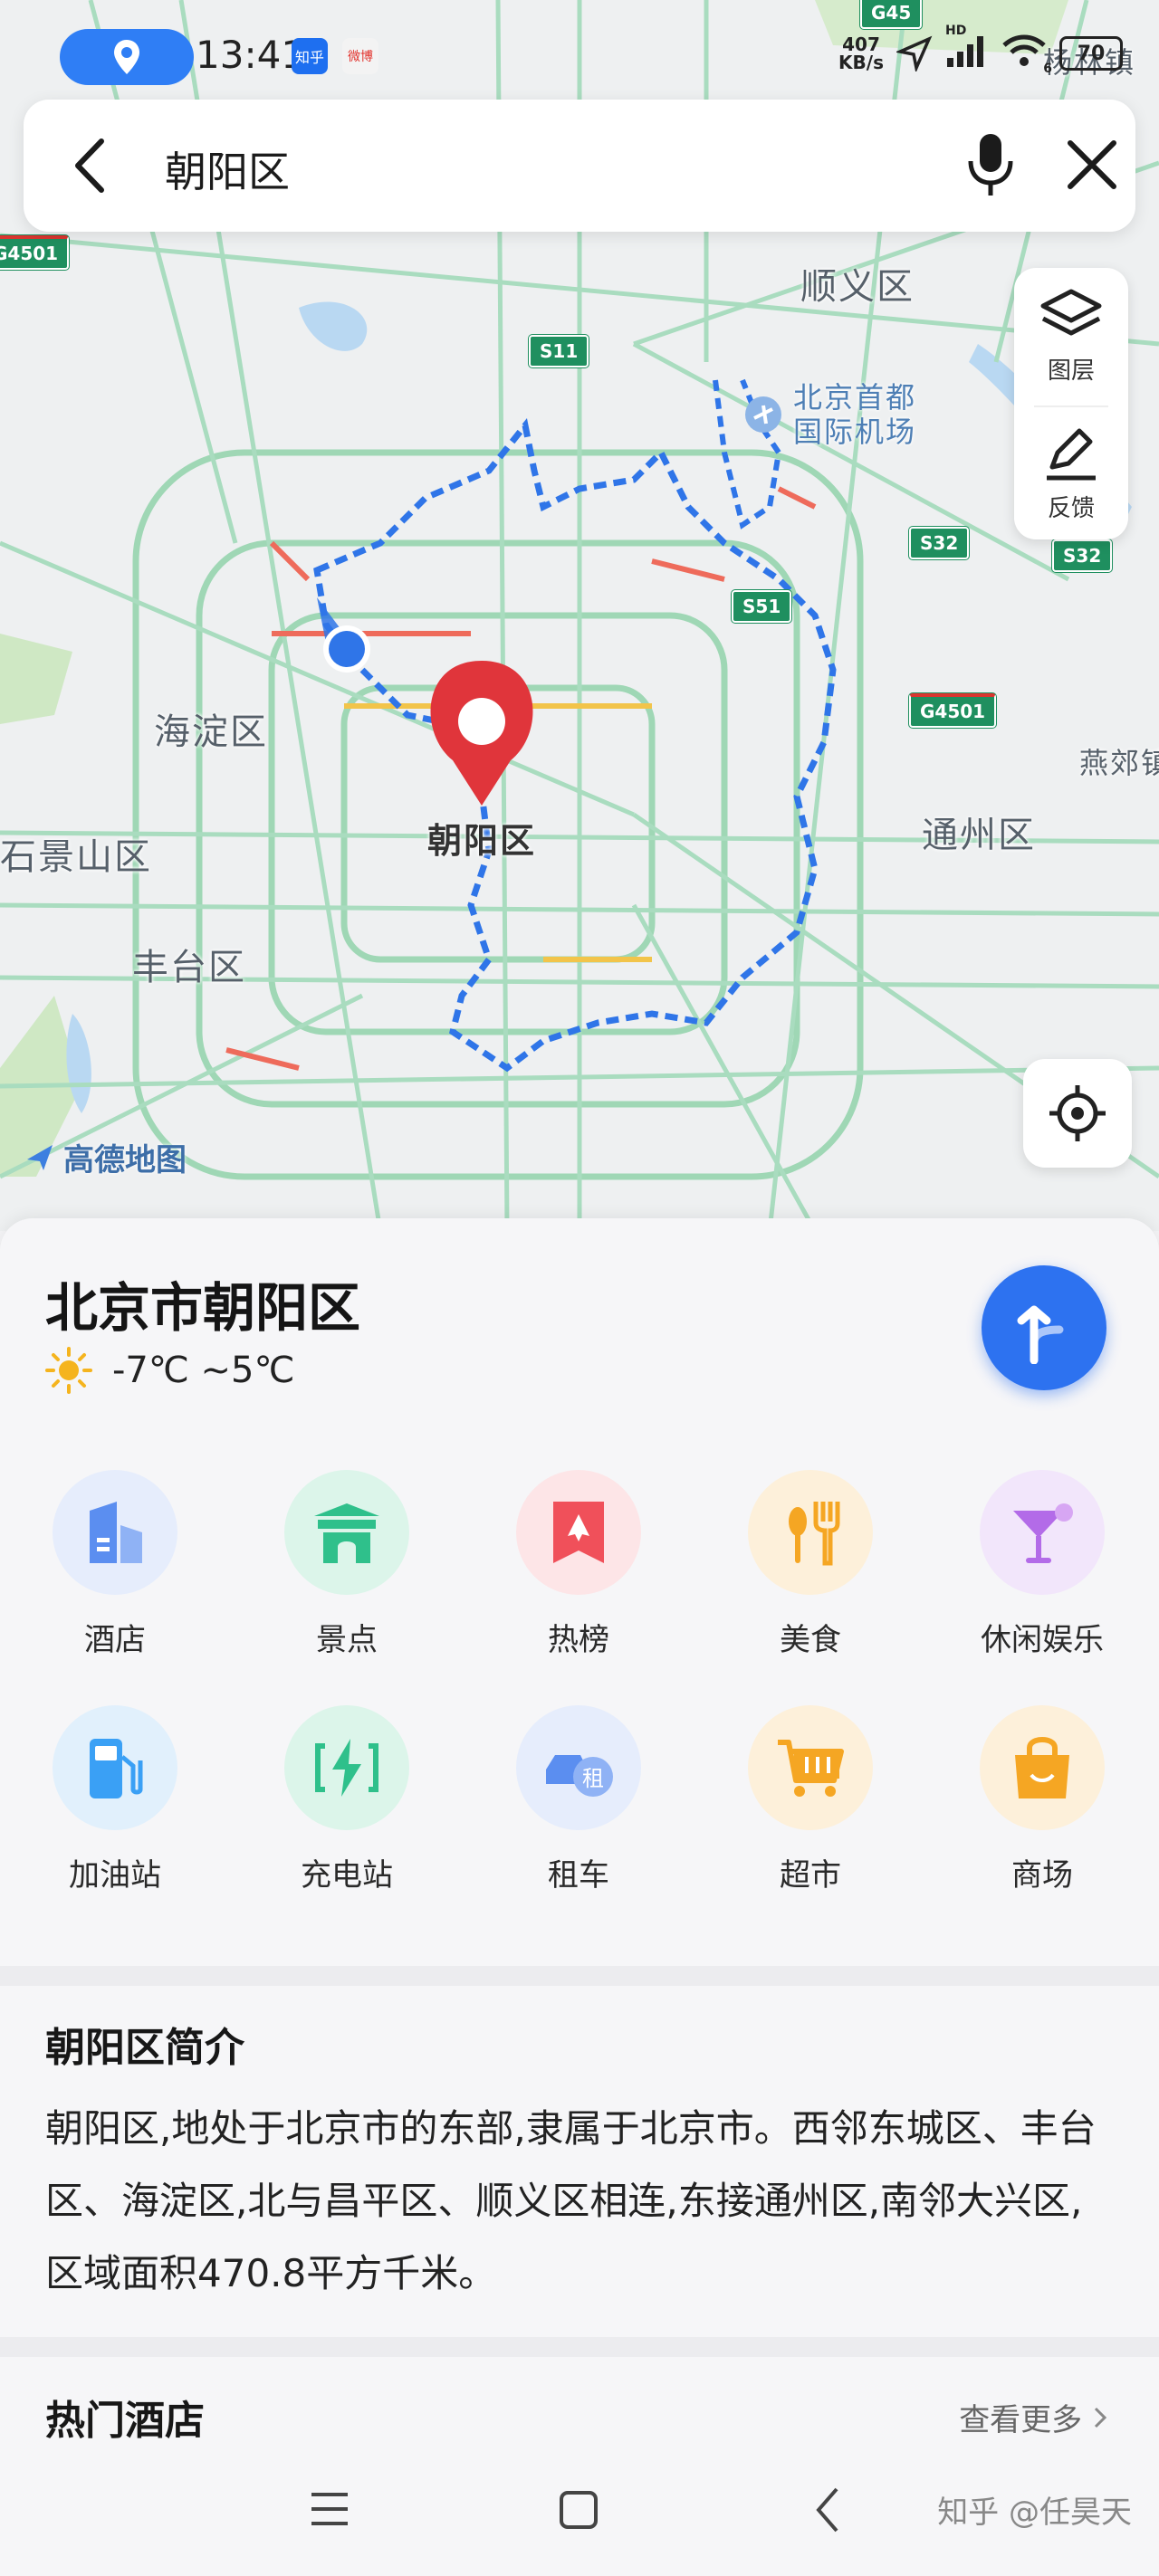 Image resolution: width=1159 pixels, height=2576 pixels. I want to click on category-label: 商场, so click(1042, 1875).